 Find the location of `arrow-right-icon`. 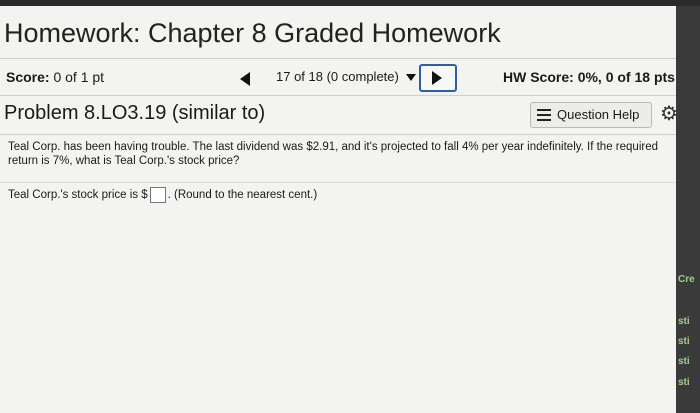

arrow-right-icon is located at coordinates (437, 78).